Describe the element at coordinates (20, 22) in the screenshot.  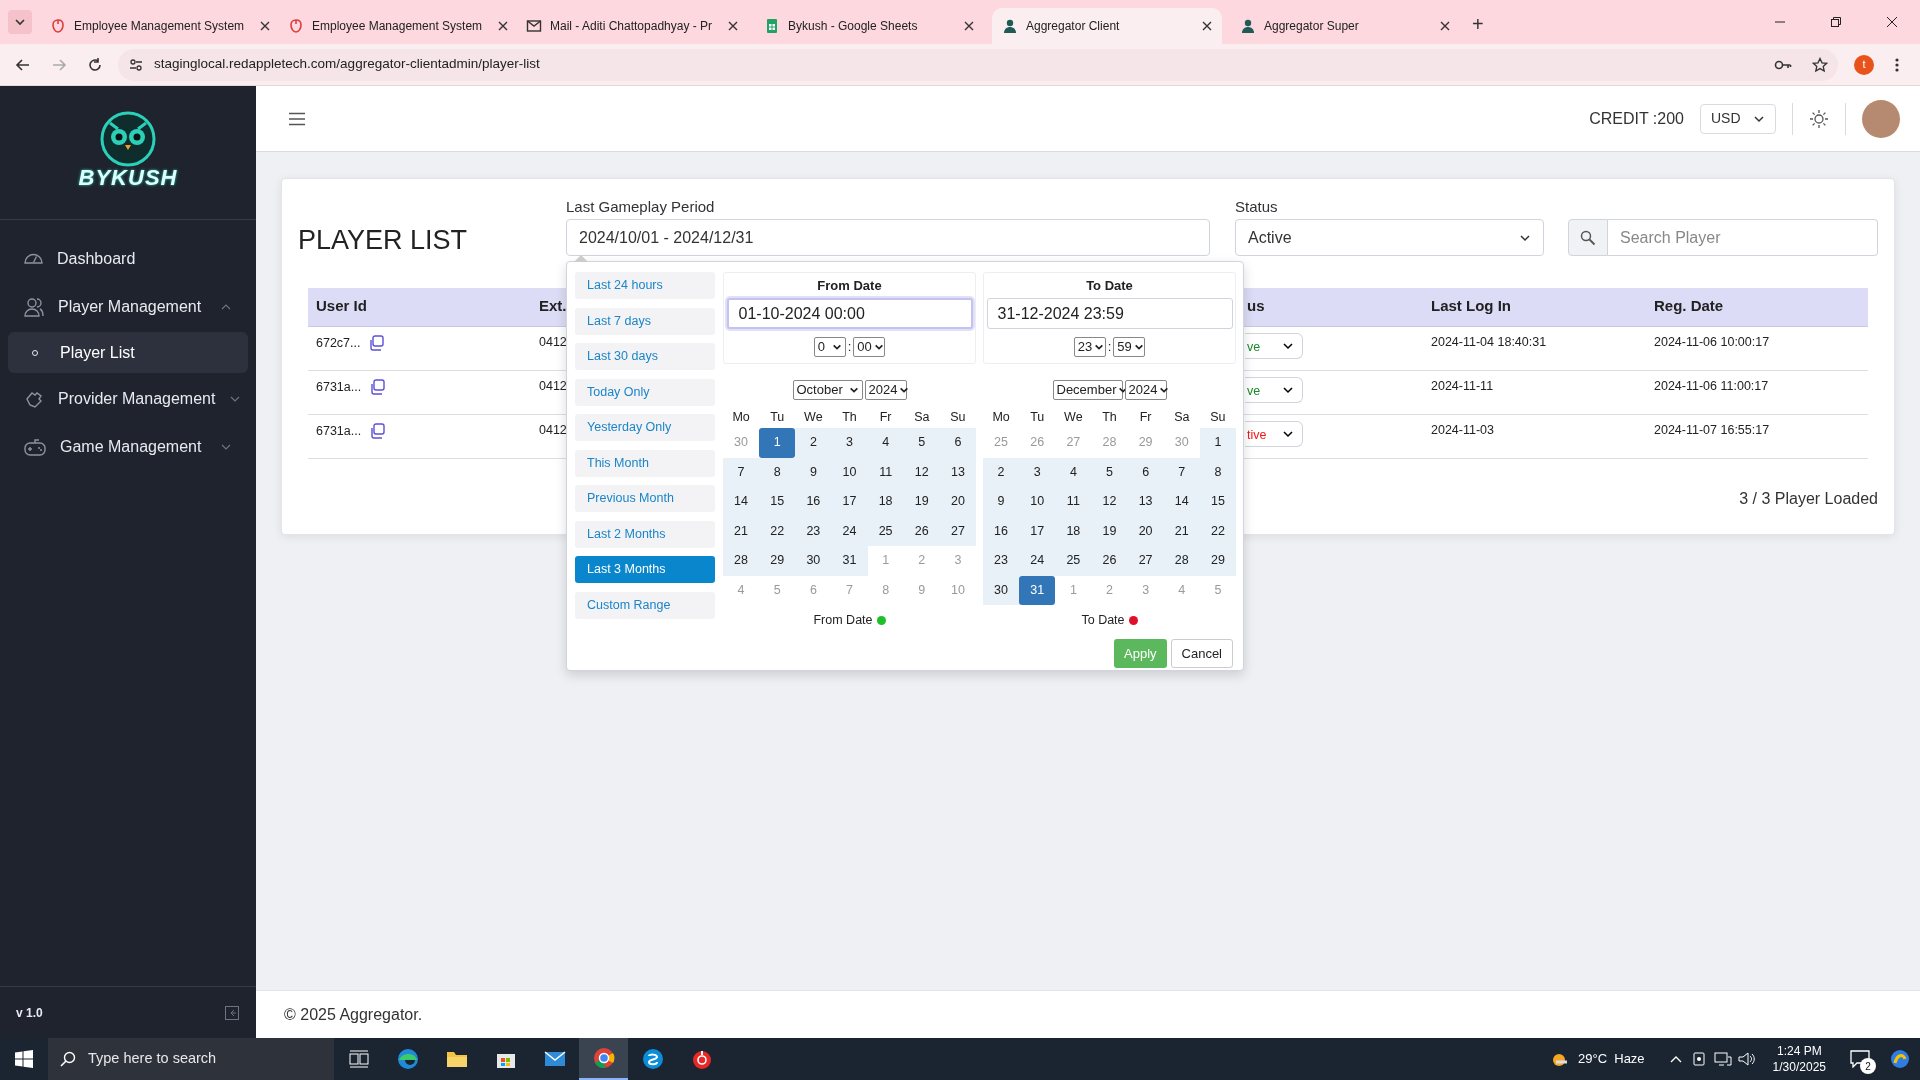
I see `tab-search-icon` at that location.